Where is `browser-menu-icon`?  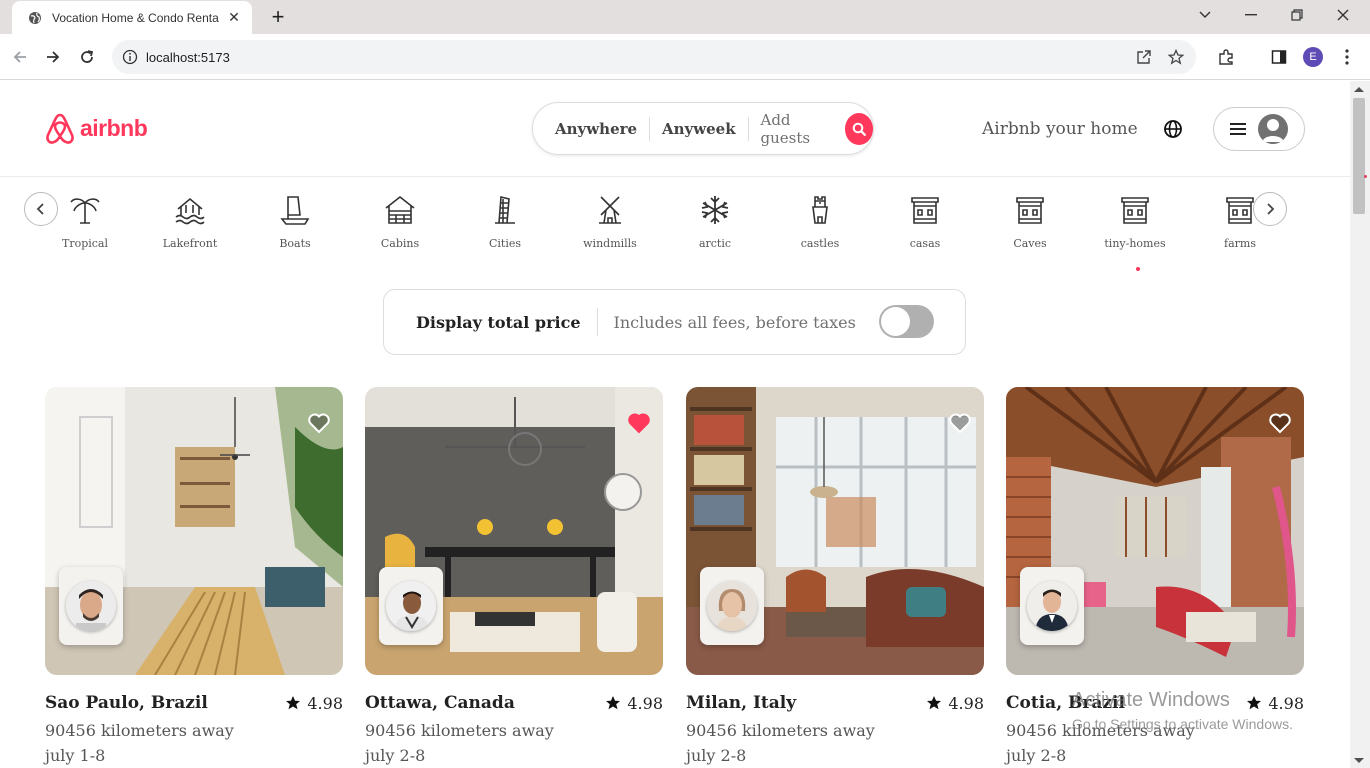
browser-menu-icon is located at coordinates (1347, 57).